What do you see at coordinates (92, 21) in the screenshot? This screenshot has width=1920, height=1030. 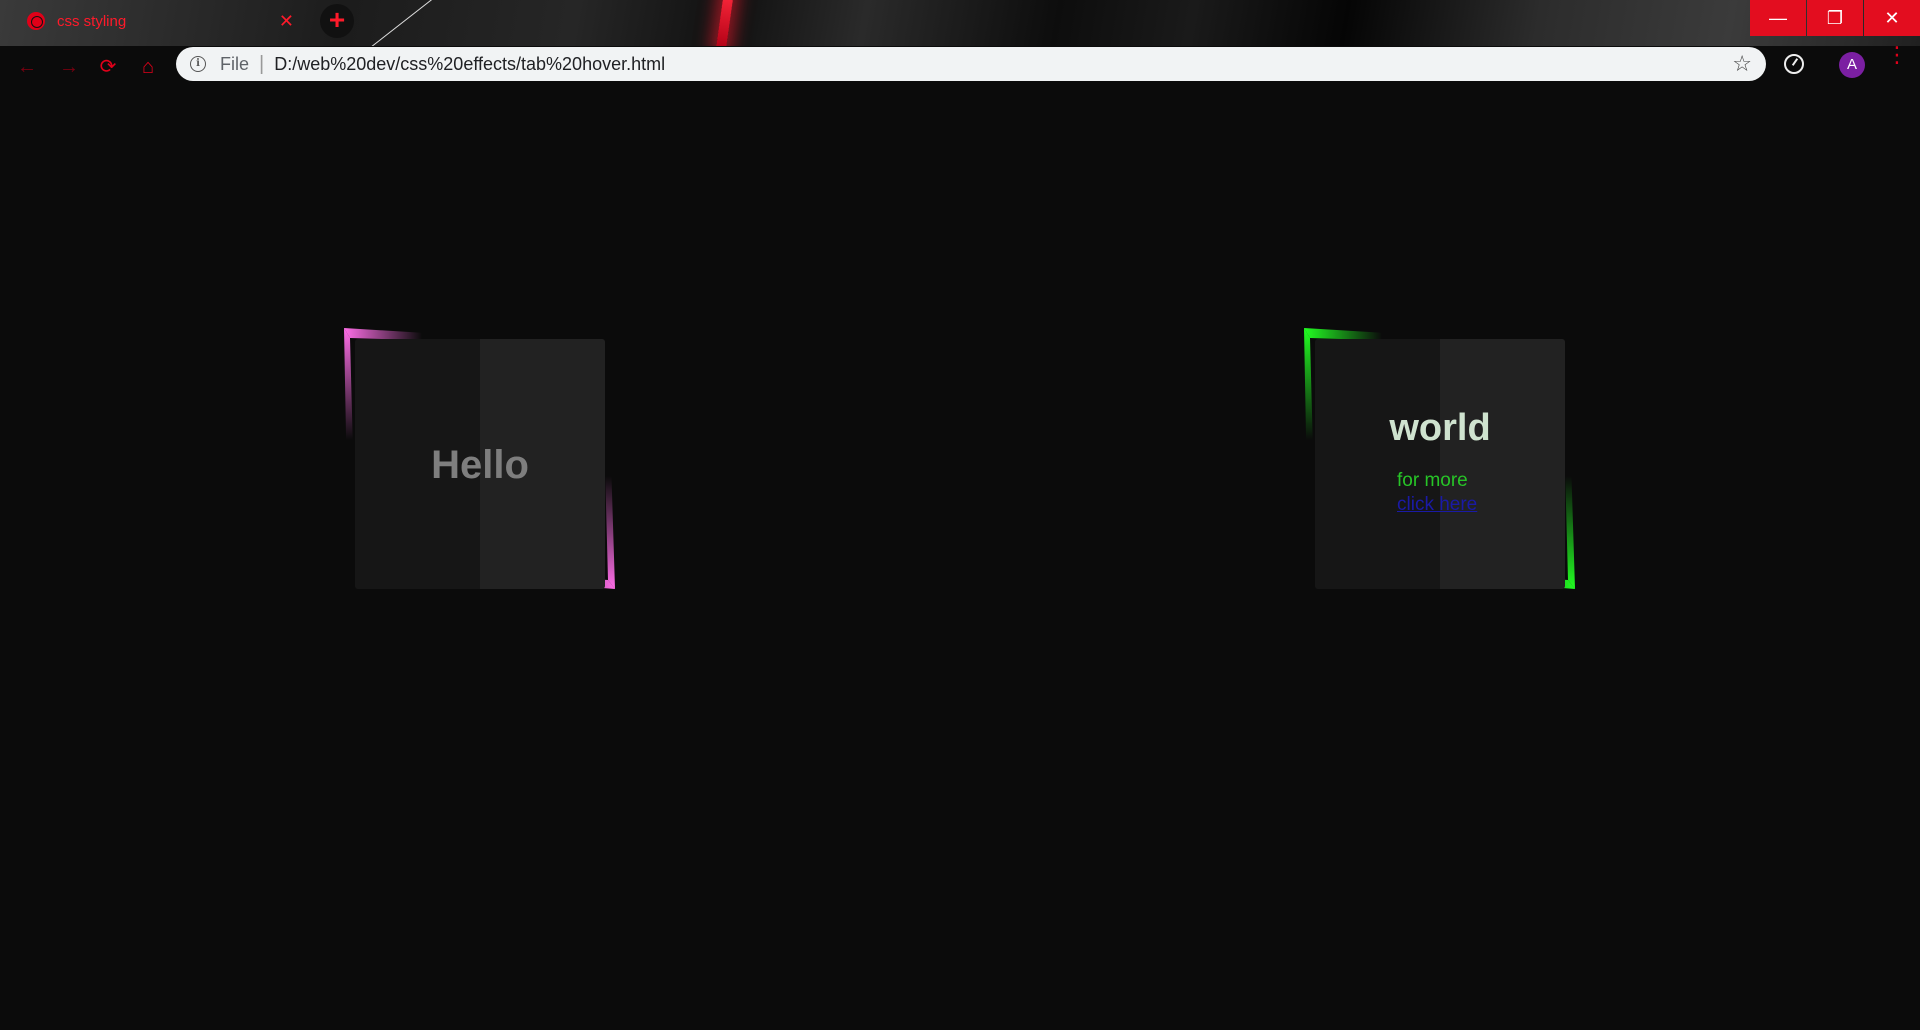 I see `tab-title: css styling` at bounding box center [92, 21].